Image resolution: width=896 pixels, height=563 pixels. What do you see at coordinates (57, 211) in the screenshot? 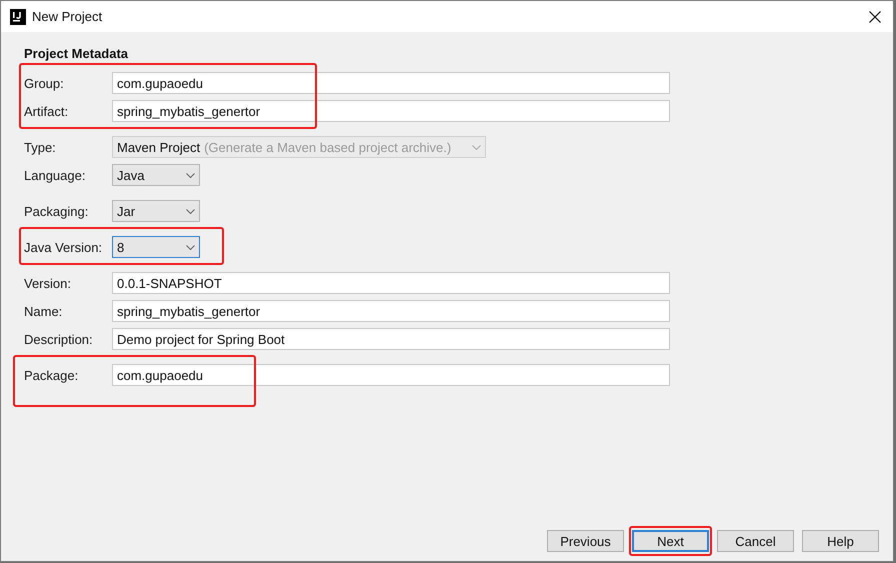
I see `field-label: Packaging:` at bounding box center [57, 211].